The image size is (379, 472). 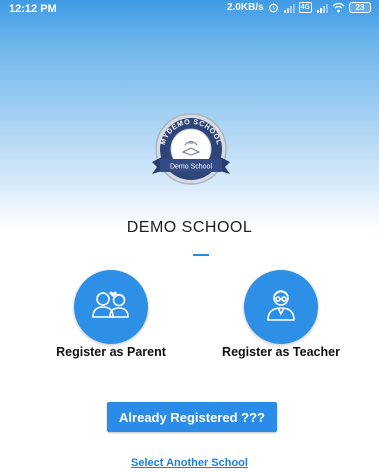 I want to click on register-parent-label: Register as Parent, so click(x=111, y=352).